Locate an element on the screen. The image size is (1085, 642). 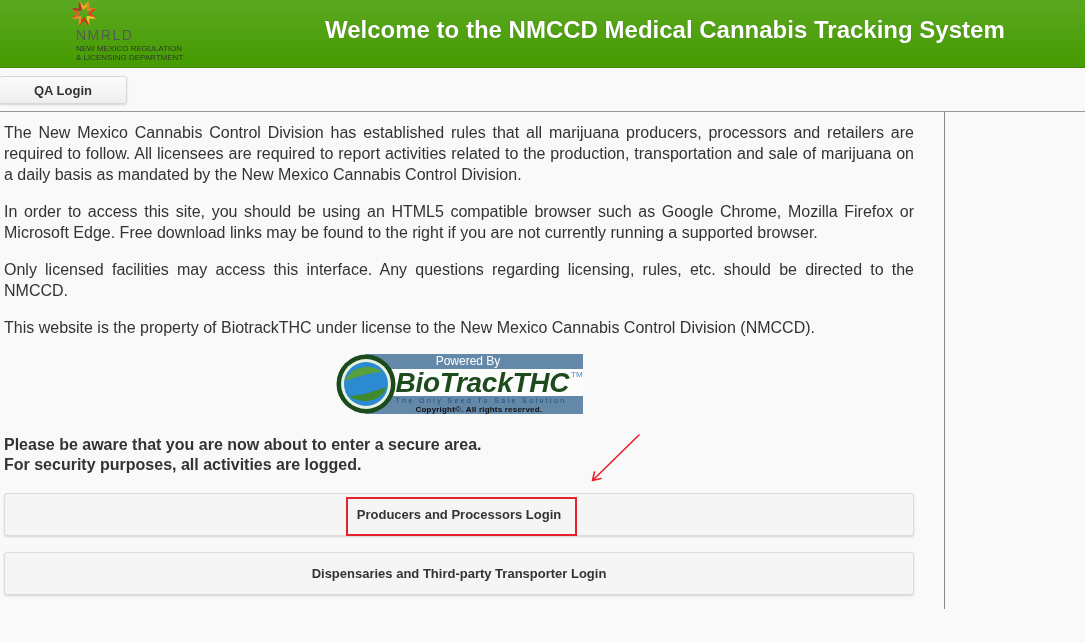
info-paragraph: Only licensed facilities may access this interface. Any questions regarding licensing, rules, etc. should be directed to the NMCCD. is located at coordinates (459, 280).